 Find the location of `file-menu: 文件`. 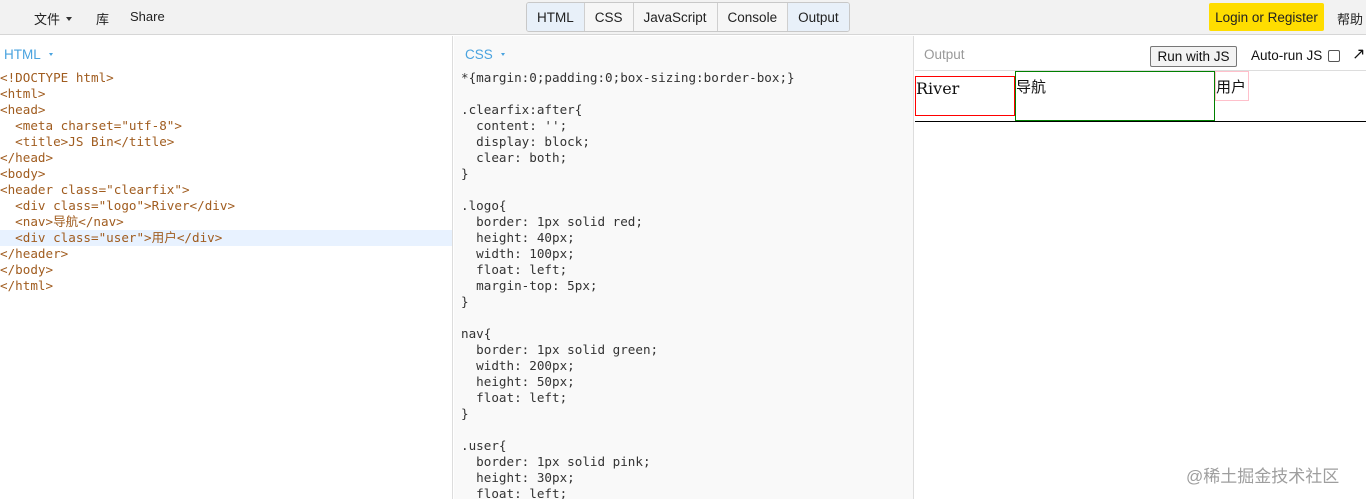

file-menu: 文件 is located at coordinates (53, 18).